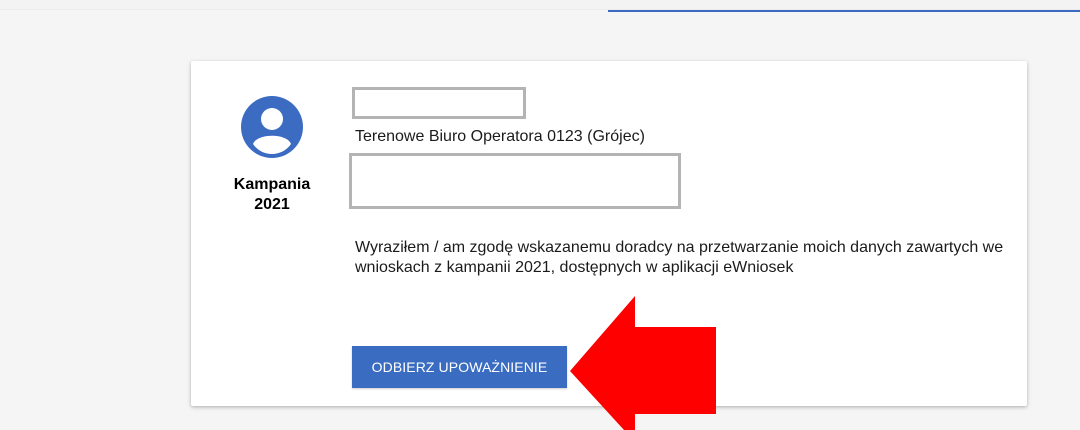  What do you see at coordinates (272, 127) in the screenshot?
I see `account-circle-icon` at bounding box center [272, 127].